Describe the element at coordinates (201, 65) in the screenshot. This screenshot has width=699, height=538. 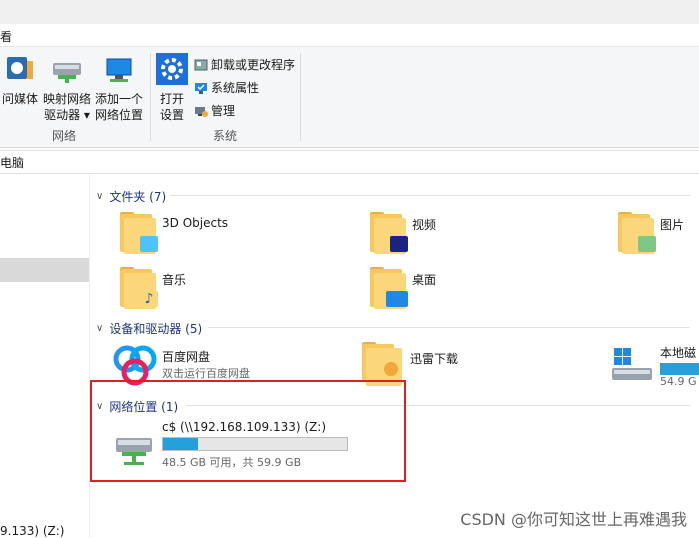
I see `program-icon` at that location.